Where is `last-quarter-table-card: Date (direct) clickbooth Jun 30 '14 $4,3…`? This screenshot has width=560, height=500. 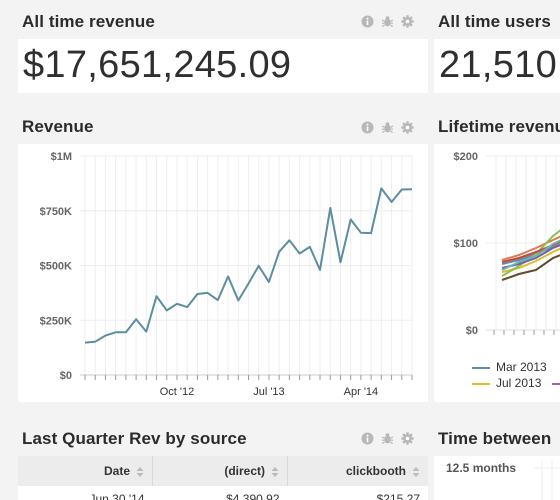
last-quarter-table-card: Date (direct) clickbooth Jun 30 '14 $4,3… is located at coordinates (223, 478).